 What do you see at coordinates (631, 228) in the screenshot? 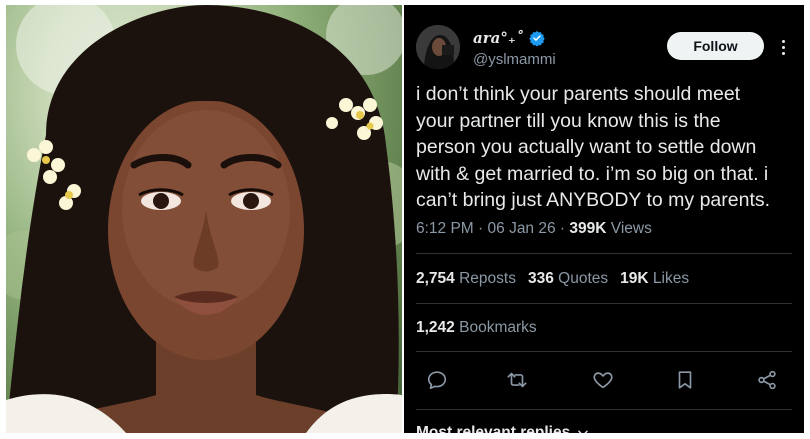
I see `views-label: Views` at bounding box center [631, 228].